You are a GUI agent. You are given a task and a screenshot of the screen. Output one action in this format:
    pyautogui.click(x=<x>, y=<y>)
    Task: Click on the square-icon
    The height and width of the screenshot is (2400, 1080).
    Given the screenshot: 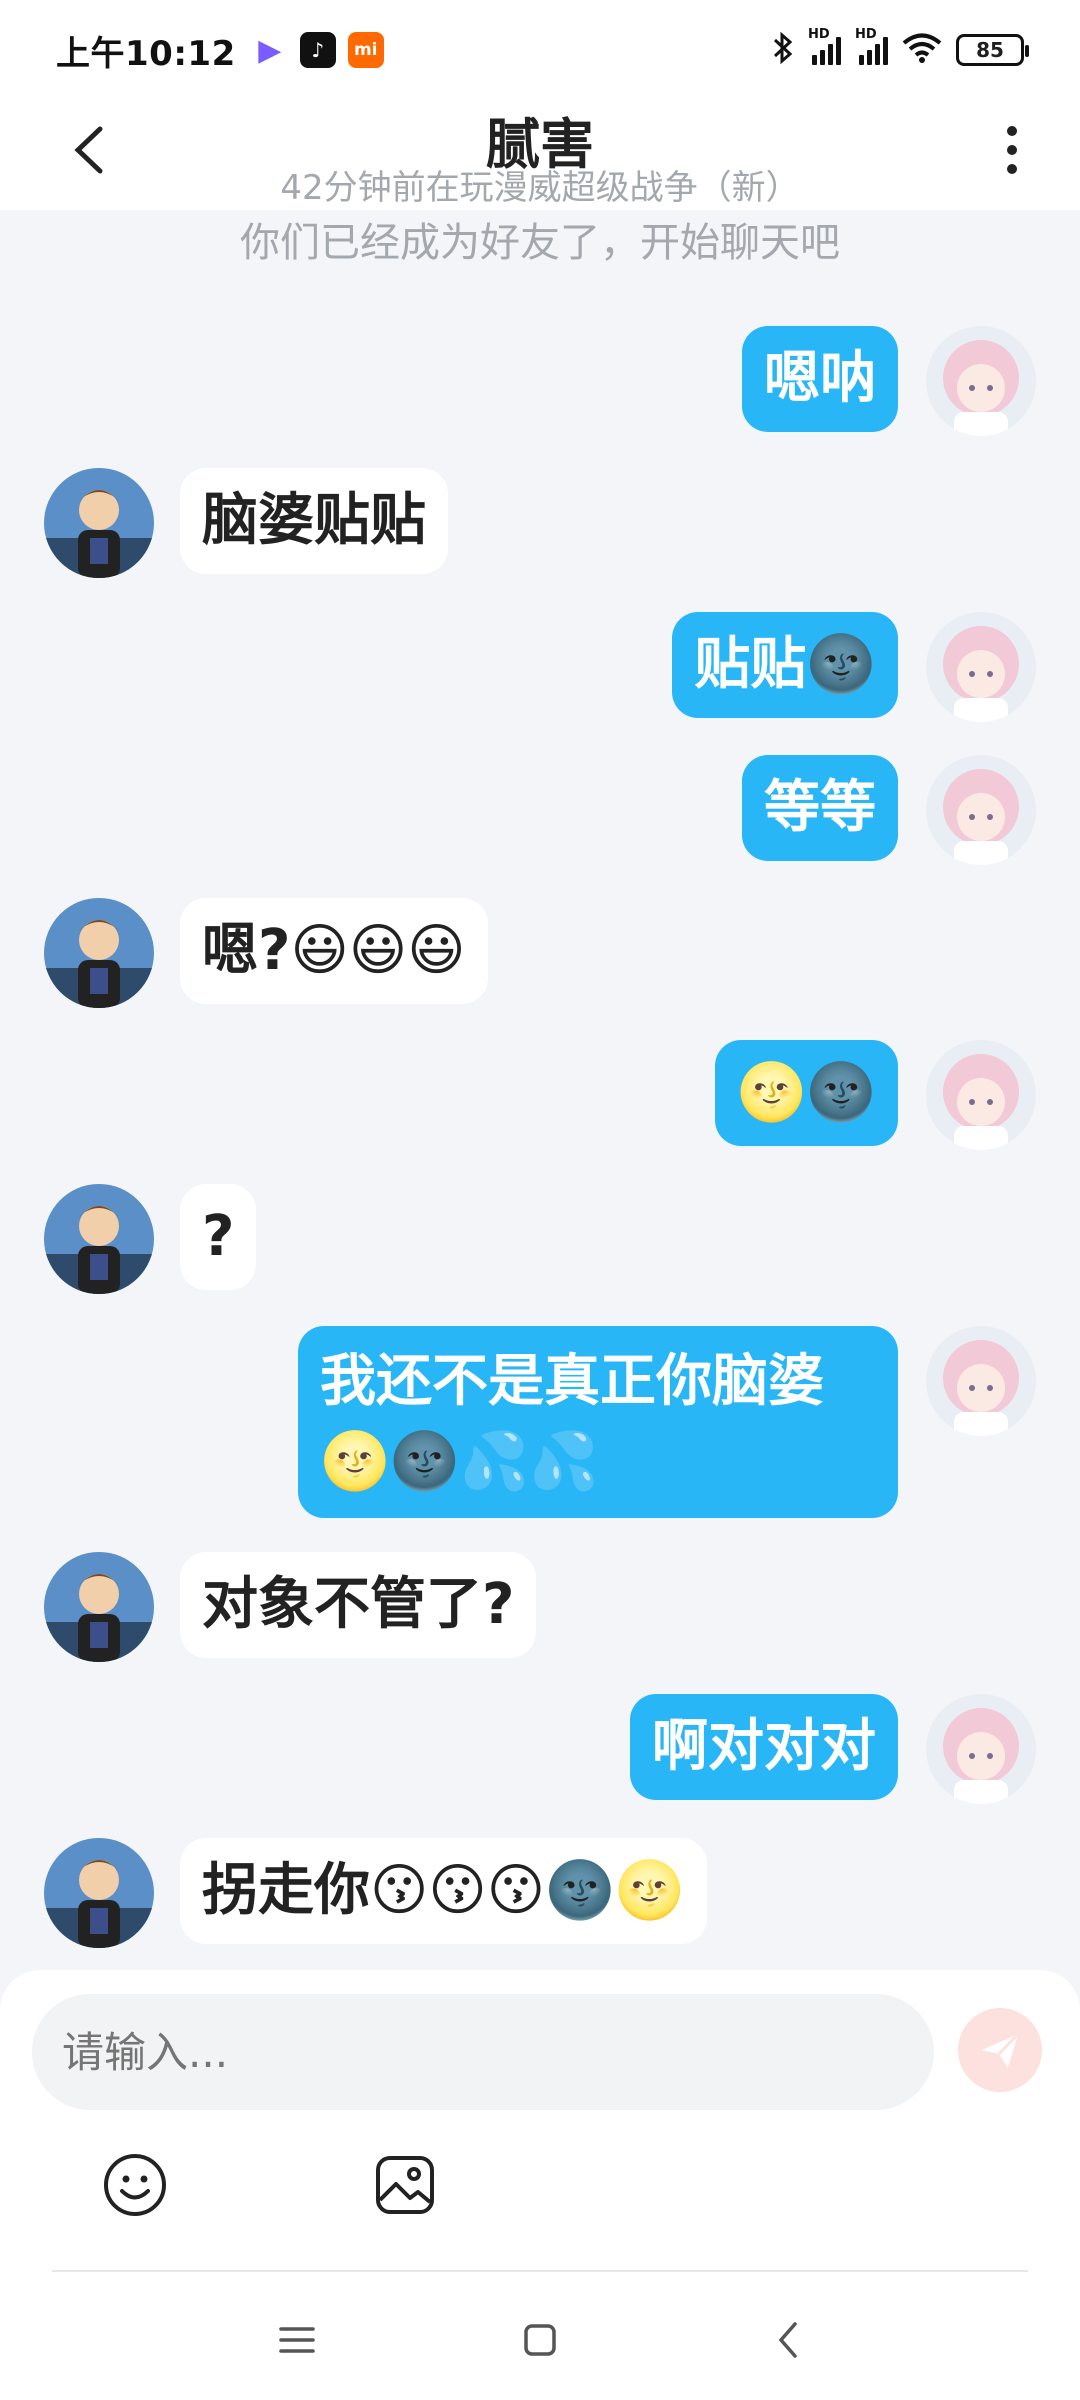 What is the action you would take?
    pyautogui.click(x=540, y=2340)
    